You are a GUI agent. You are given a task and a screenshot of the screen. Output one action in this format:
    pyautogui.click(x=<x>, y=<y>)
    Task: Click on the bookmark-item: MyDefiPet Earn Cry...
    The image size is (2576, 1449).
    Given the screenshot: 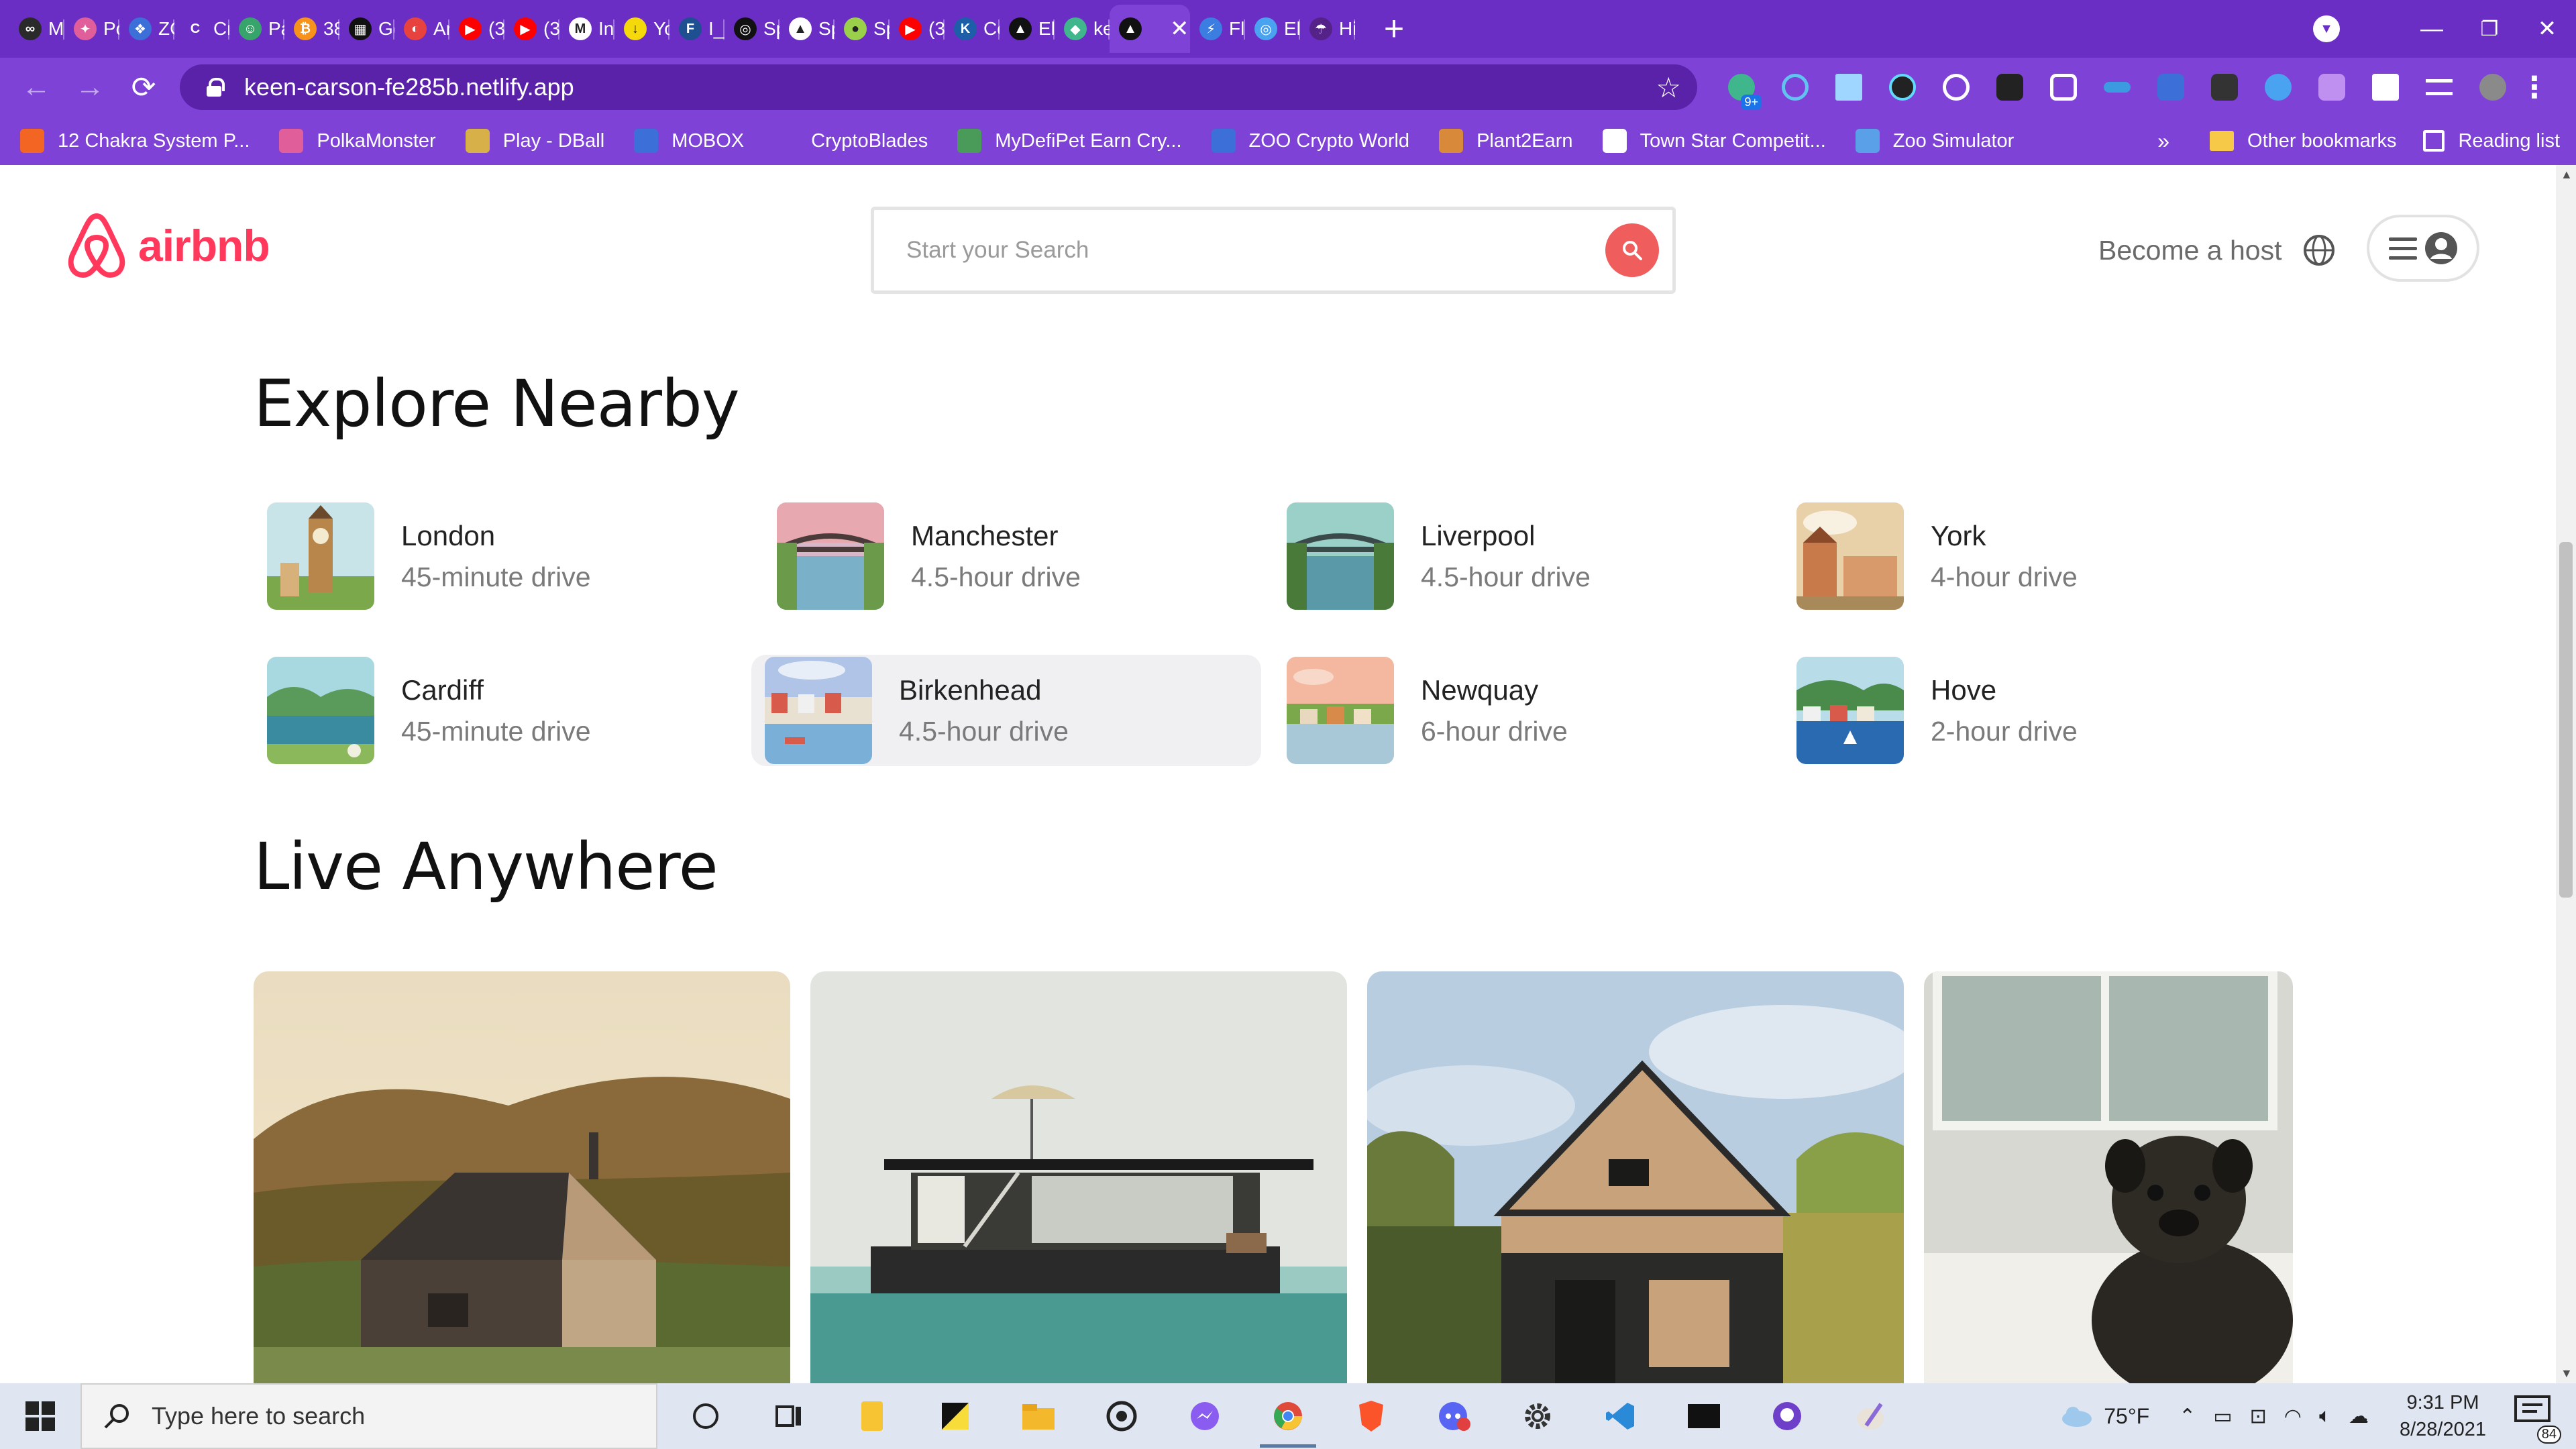 What is the action you would take?
    pyautogui.click(x=1069, y=141)
    